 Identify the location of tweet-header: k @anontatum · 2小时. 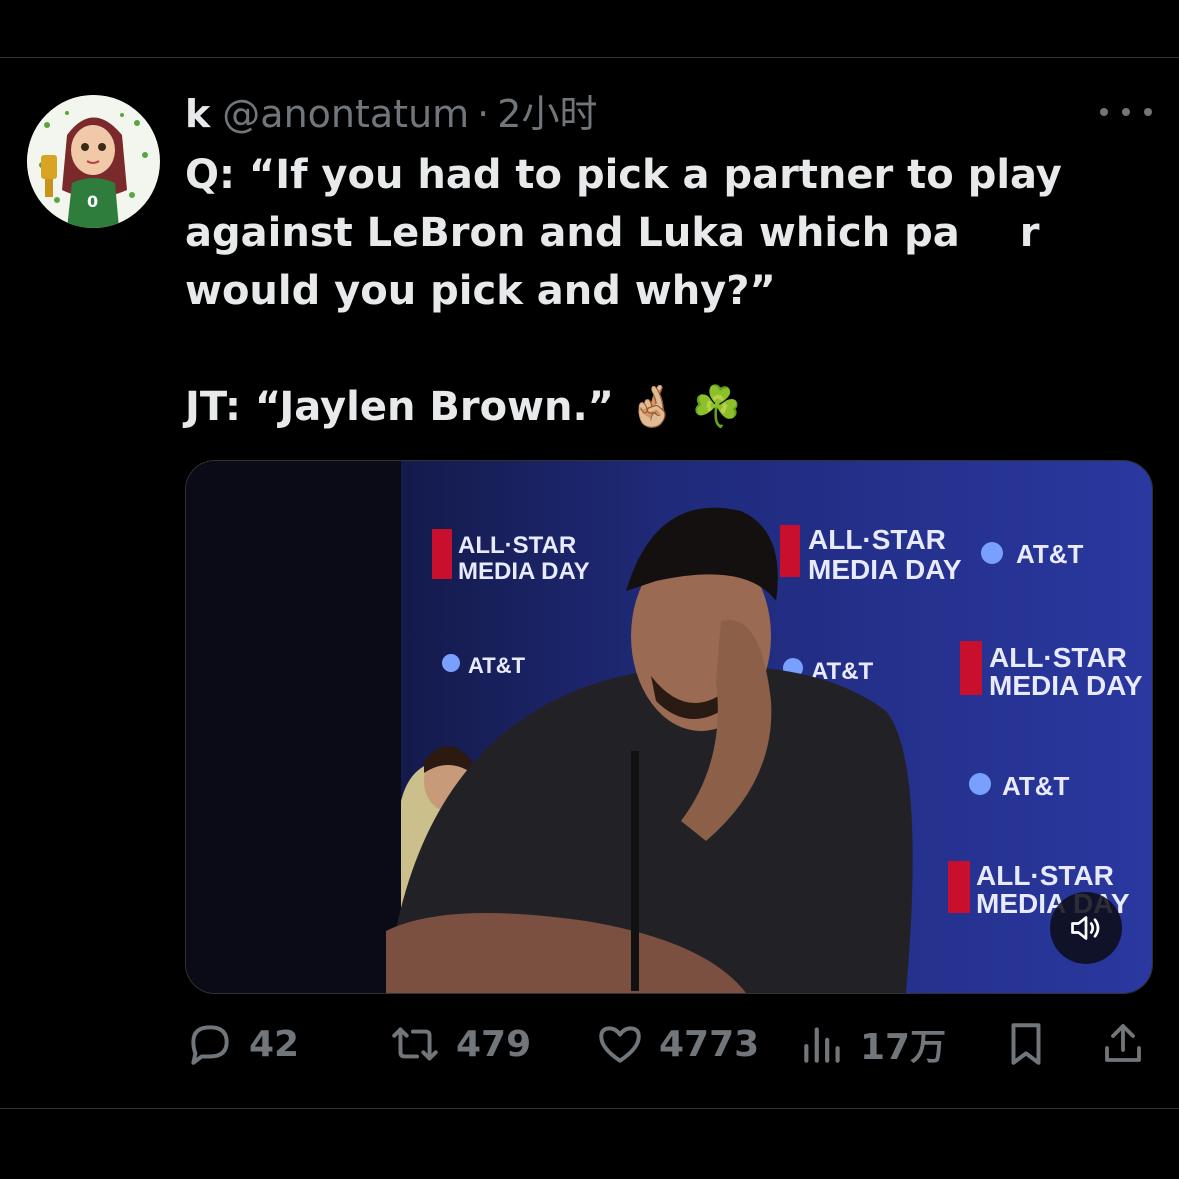
(391, 114).